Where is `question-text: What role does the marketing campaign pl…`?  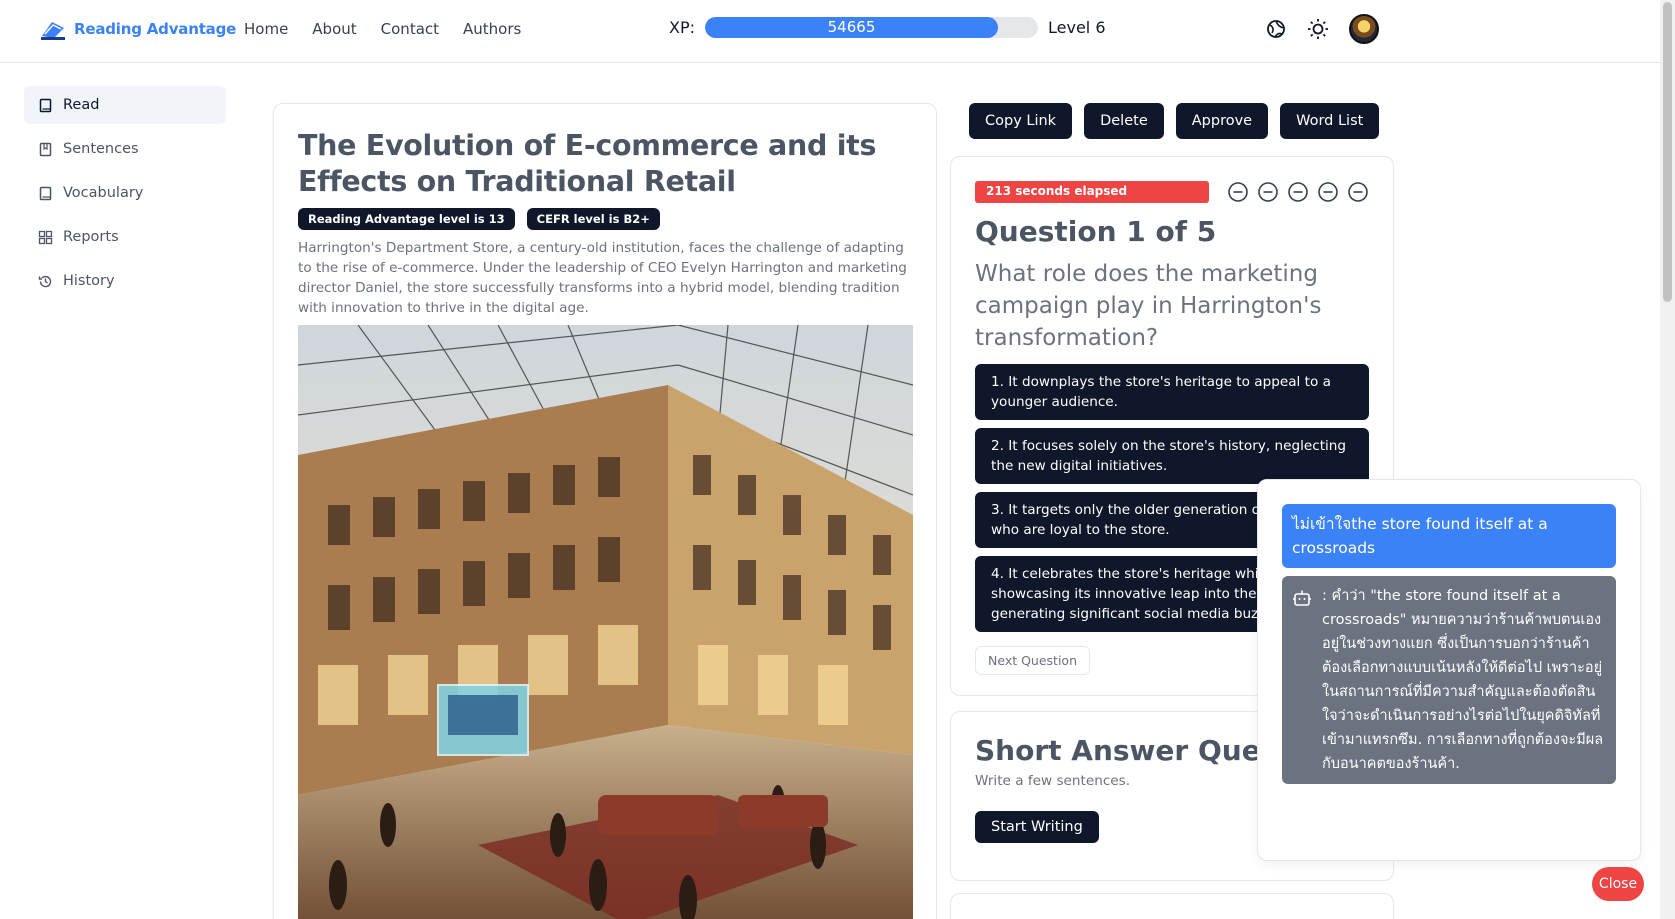
question-text: What role does the marketing campaign pl… is located at coordinates (1148, 306).